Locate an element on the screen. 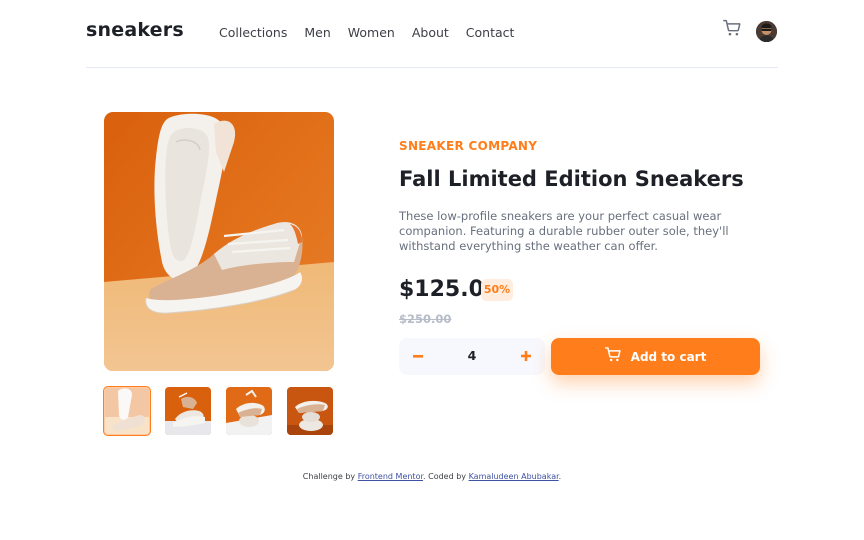  add-to-cart-label: Add to cart is located at coordinates (668, 356).